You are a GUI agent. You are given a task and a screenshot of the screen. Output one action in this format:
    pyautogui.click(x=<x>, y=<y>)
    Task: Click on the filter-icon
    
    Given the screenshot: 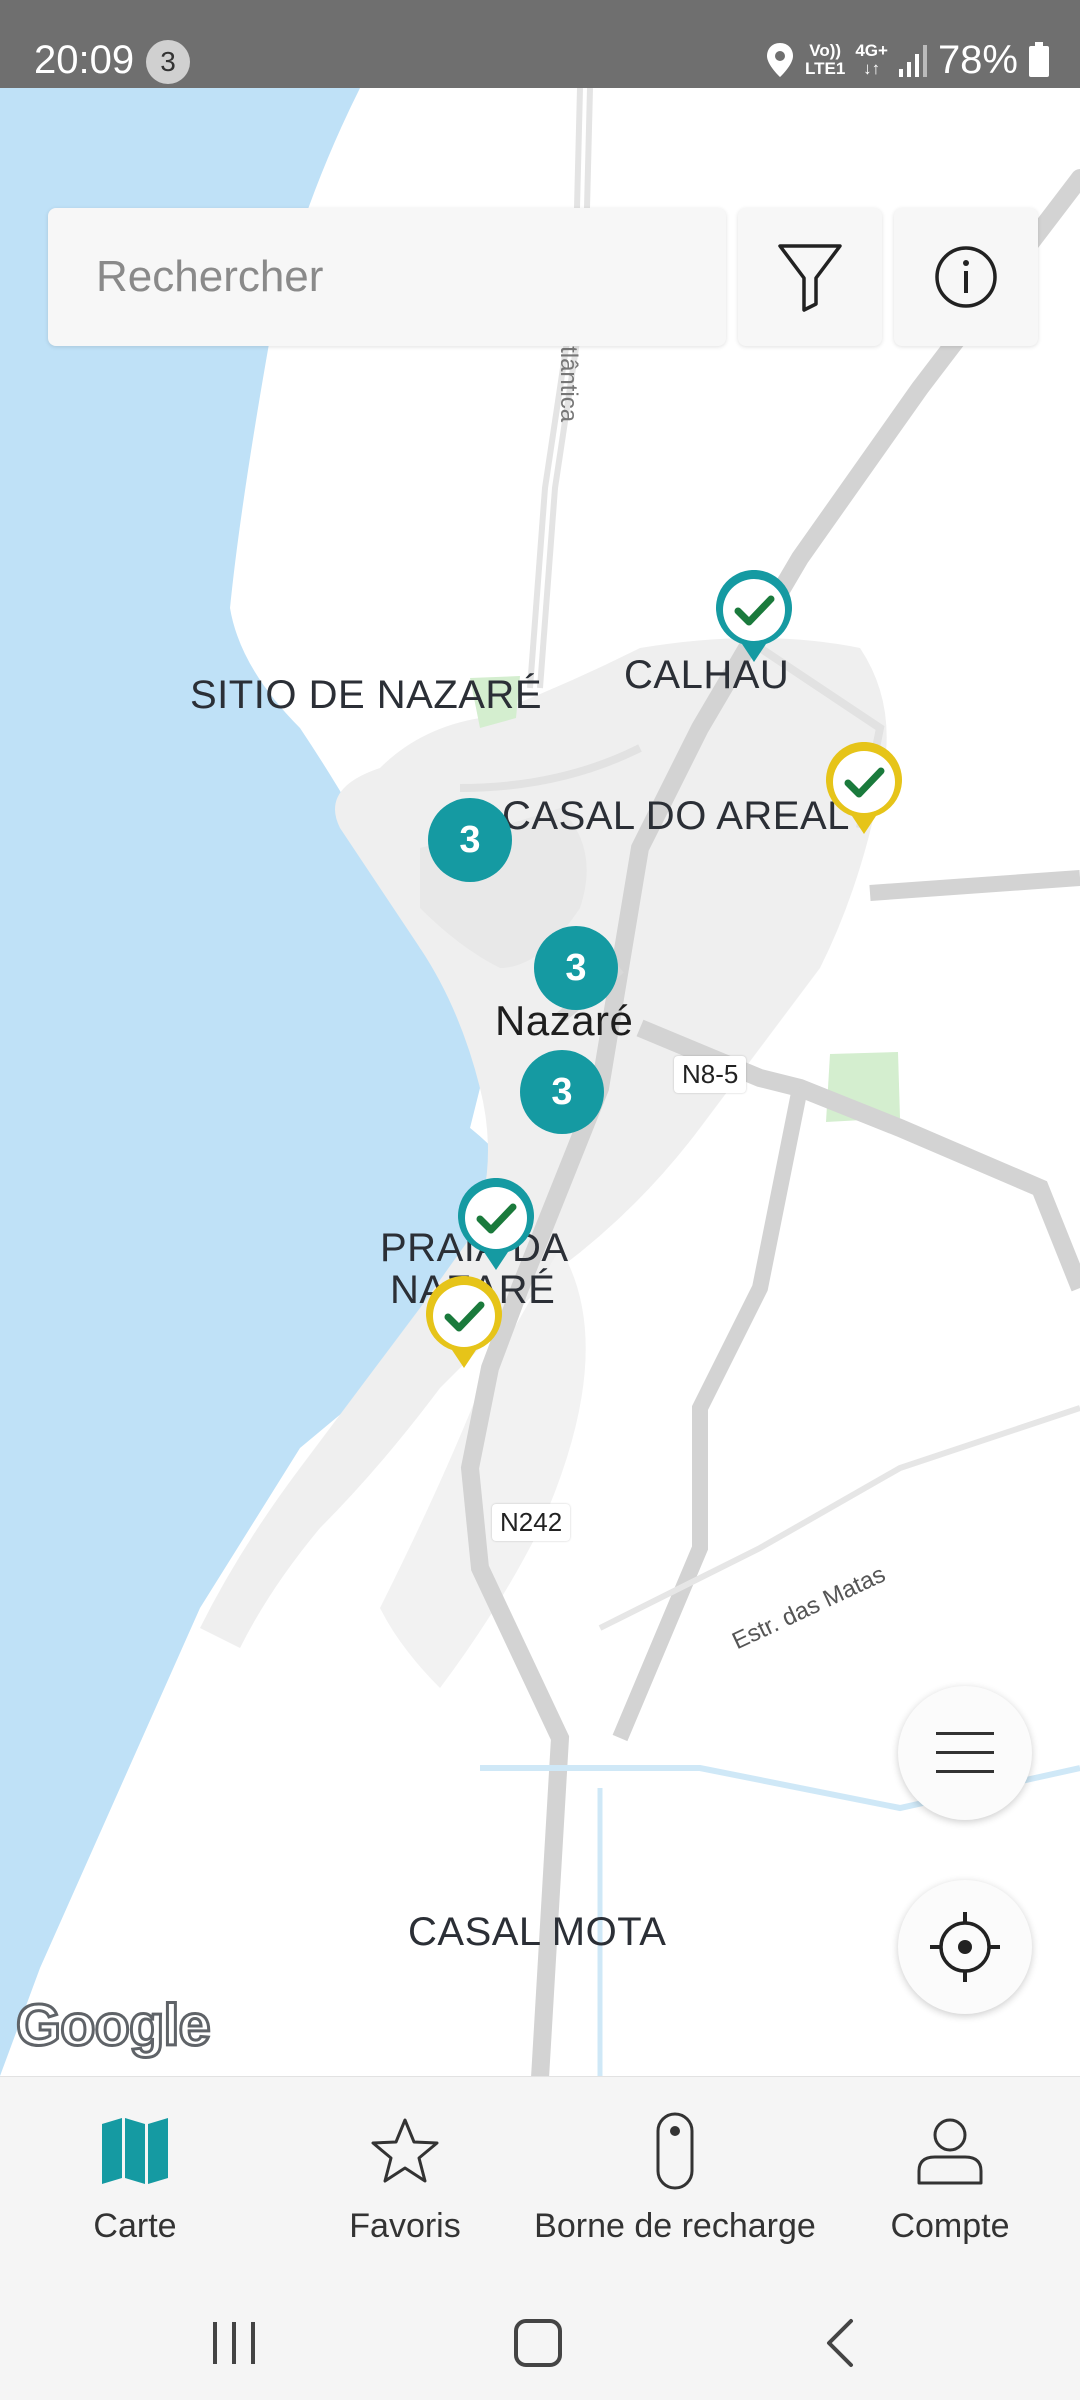 What is the action you would take?
    pyautogui.click(x=810, y=278)
    